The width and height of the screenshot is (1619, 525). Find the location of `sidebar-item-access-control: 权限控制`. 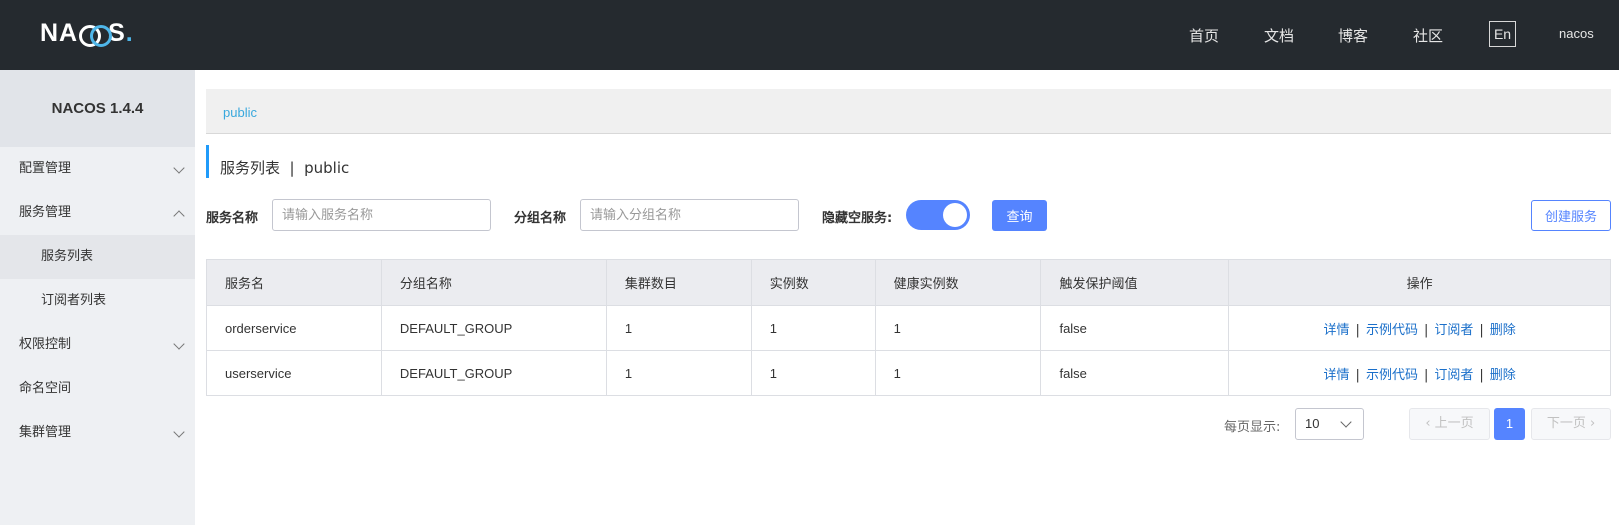

sidebar-item-access-control: 权限控制 is located at coordinates (97, 345).